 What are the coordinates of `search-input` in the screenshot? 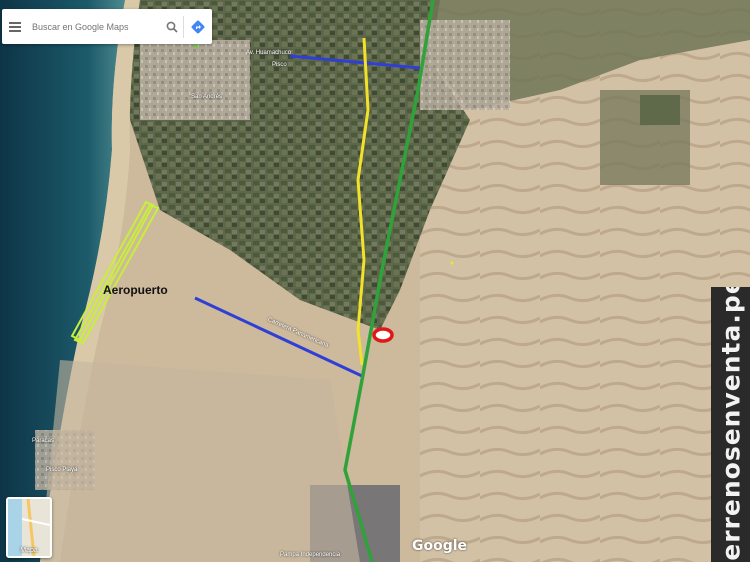 It's located at (94, 26).